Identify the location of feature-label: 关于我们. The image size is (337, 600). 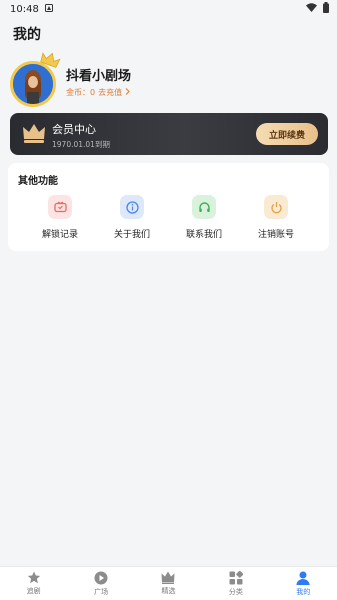
(131, 235).